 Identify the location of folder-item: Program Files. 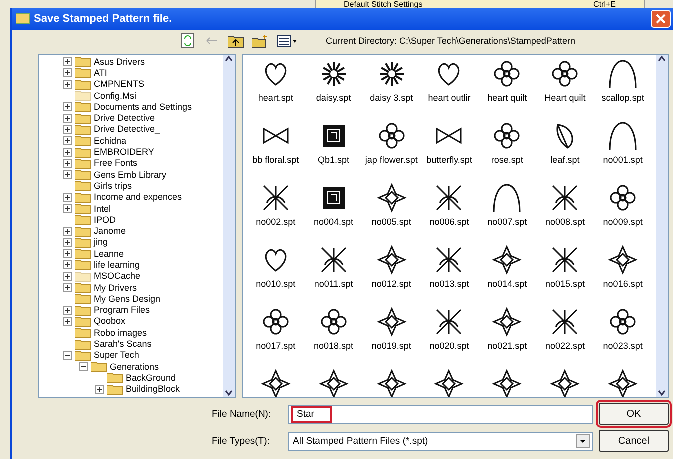
(122, 310).